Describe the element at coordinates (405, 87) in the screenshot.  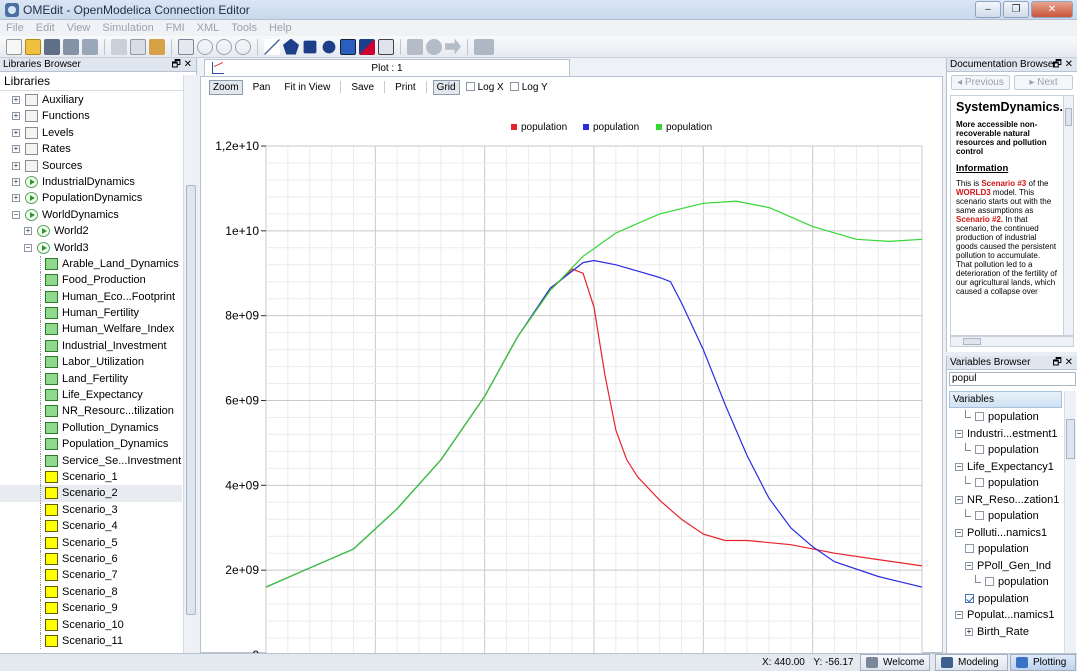
I see `print-button: Print` at that location.